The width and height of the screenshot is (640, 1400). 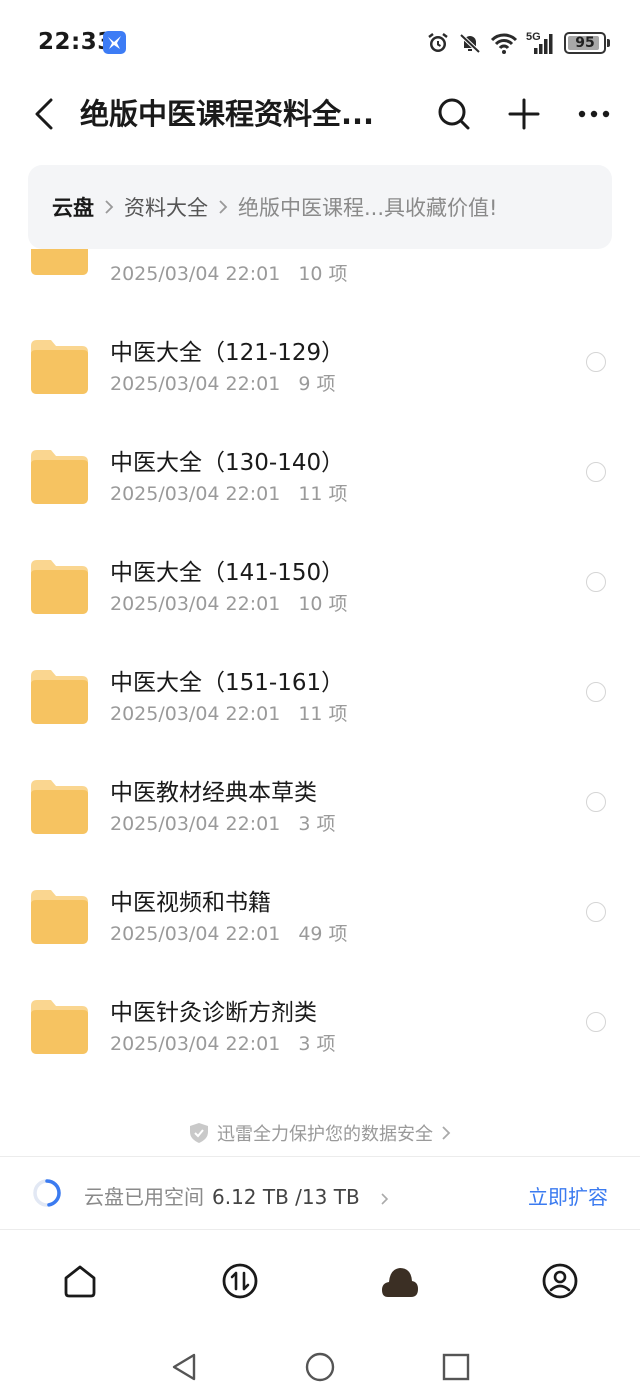 What do you see at coordinates (320, 43) in the screenshot?
I see `status-bar: 22:33 5G 95` at bounding box center [320, 43].